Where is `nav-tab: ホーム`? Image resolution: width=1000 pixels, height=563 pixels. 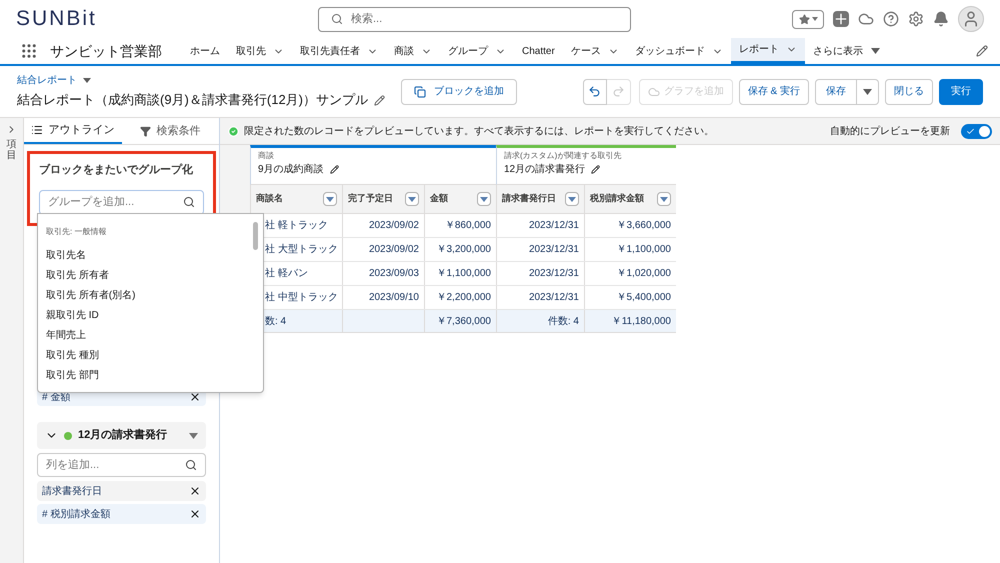 nav-tab: ホーム is located at coordinates (205, 51).